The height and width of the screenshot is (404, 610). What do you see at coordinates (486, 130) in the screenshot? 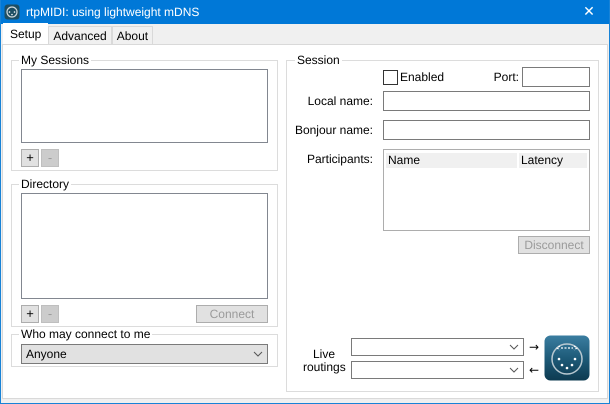
I see `bonjour-name-field` at bounding box center [486, 130].